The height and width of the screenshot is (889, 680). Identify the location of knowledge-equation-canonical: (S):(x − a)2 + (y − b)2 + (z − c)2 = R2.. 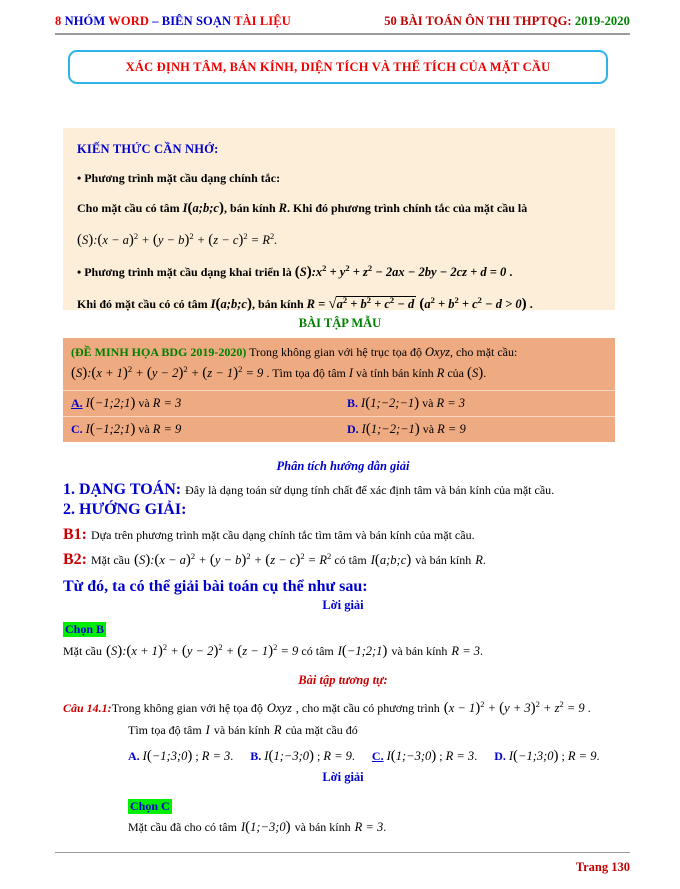
(339, 240).